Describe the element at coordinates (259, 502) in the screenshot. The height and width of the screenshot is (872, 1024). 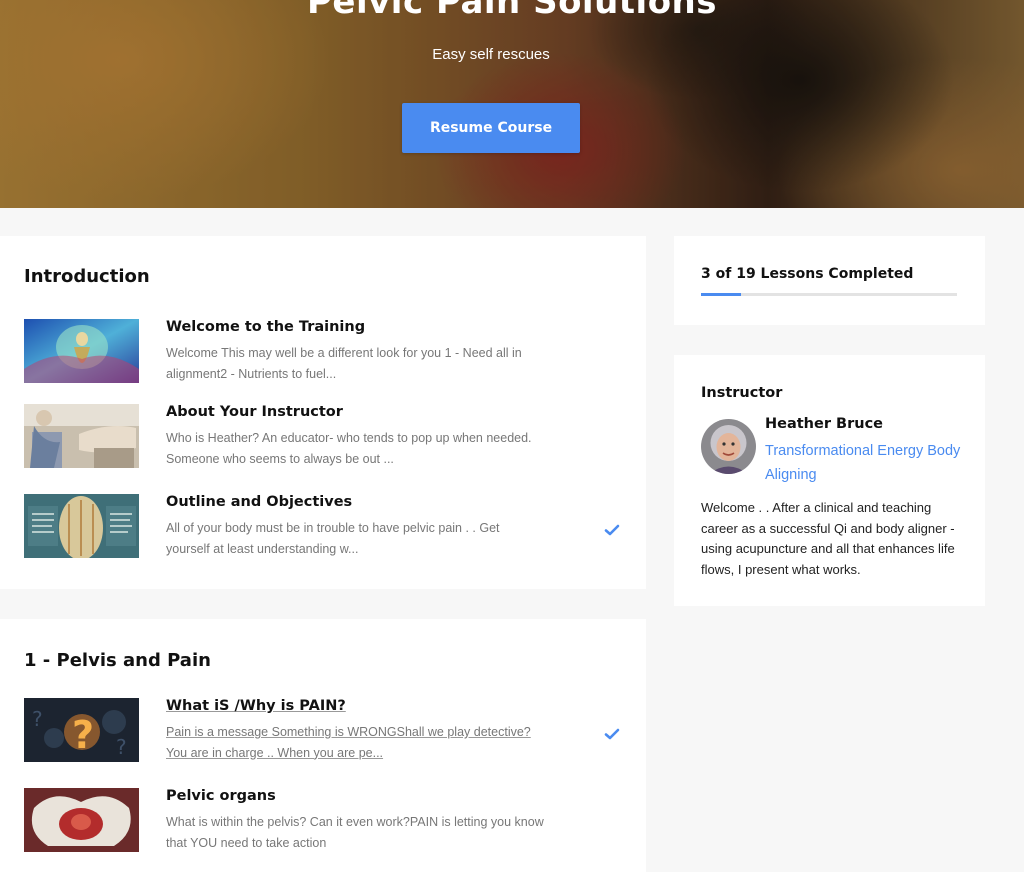
I see `lesson-title: Outline and Objectives` at that location.